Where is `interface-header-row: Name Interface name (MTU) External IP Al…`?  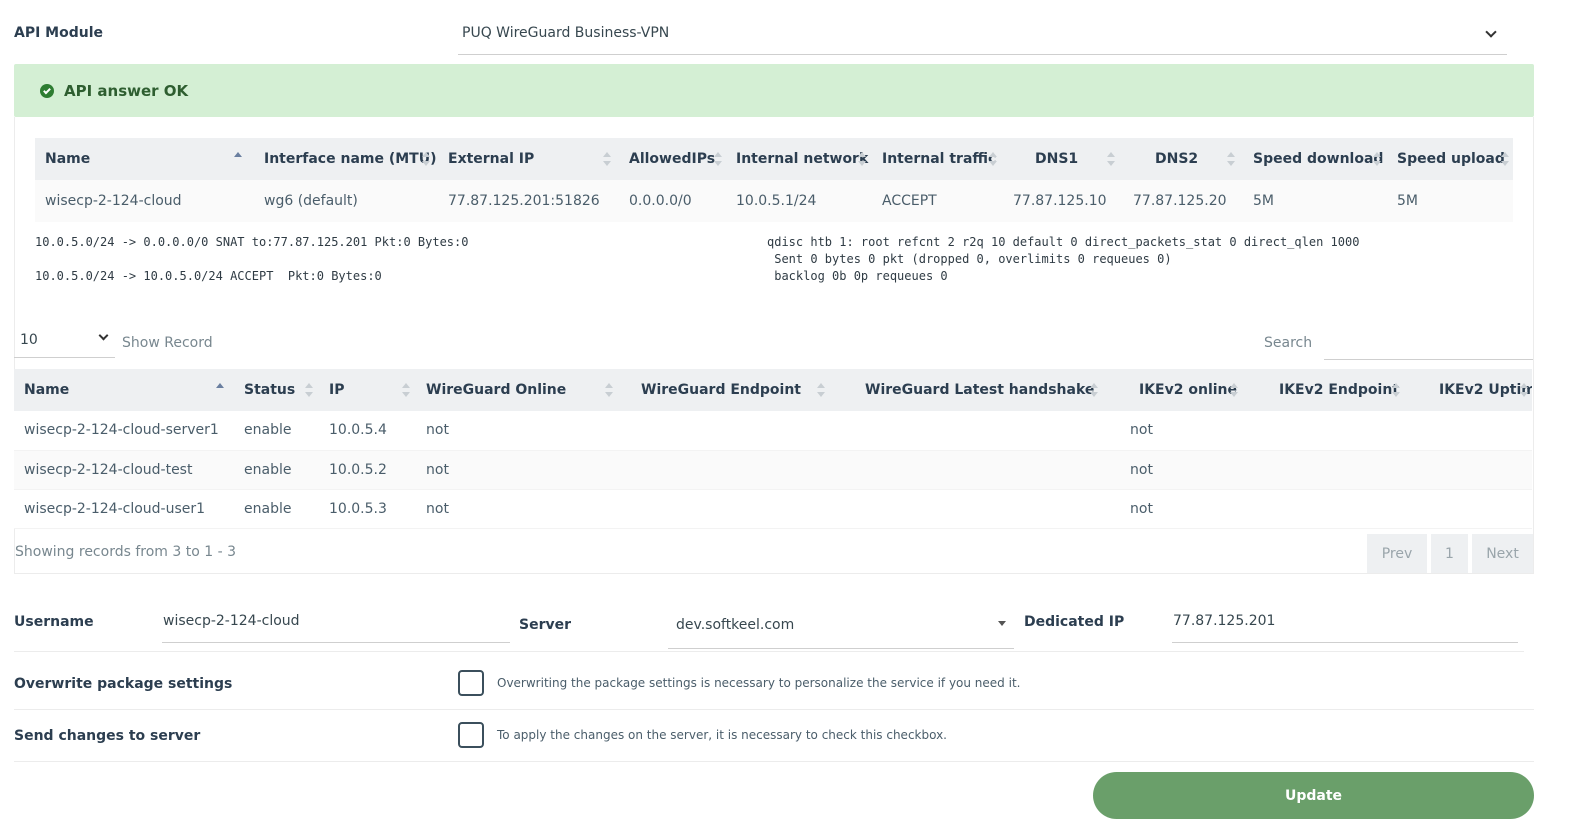 interface-header-row: Name Interface name (MTU) External IP Al… is located at coordinates (774, 159).